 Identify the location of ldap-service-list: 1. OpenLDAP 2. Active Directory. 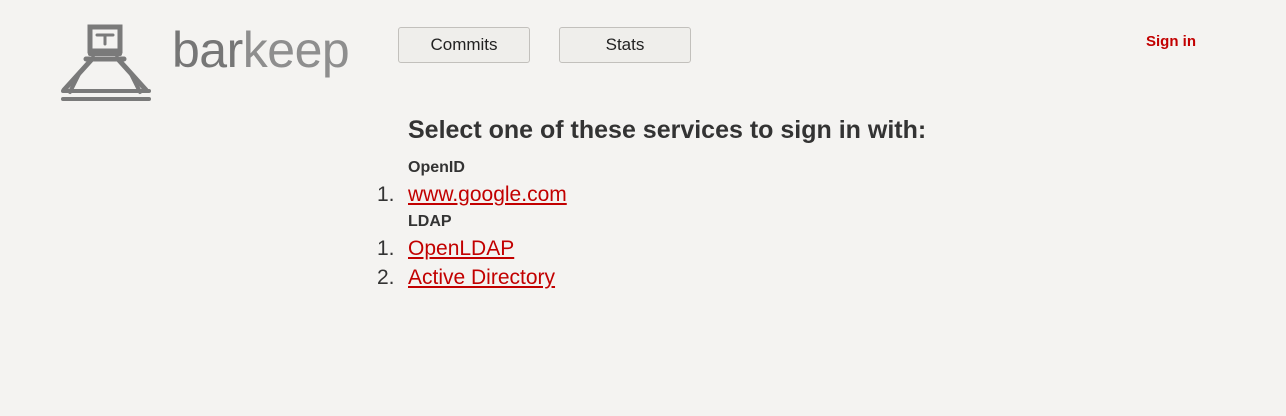
(651, 263).